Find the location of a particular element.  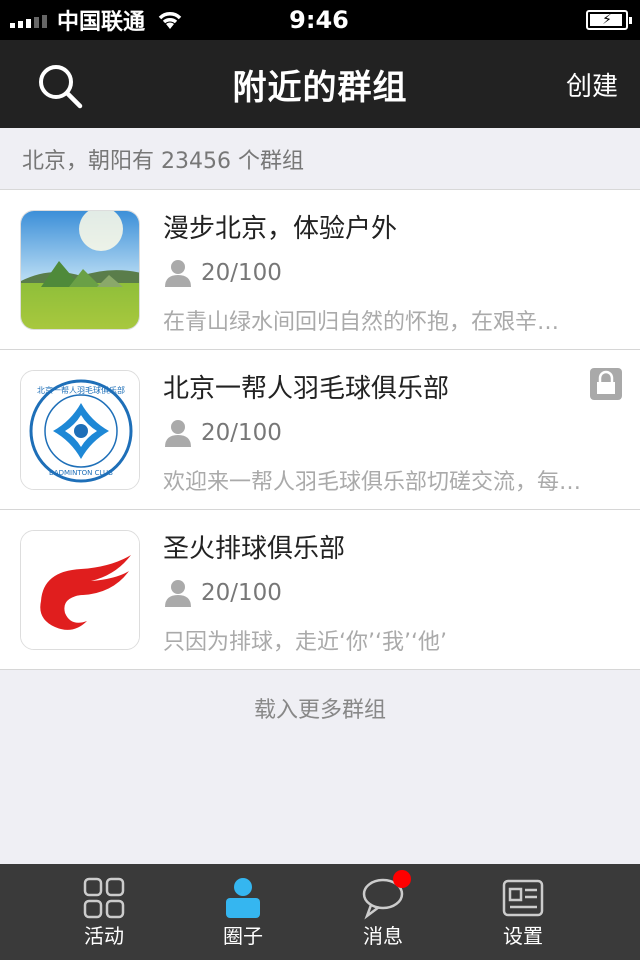

tab-label: 设置 is located at coordinates (523, 936).